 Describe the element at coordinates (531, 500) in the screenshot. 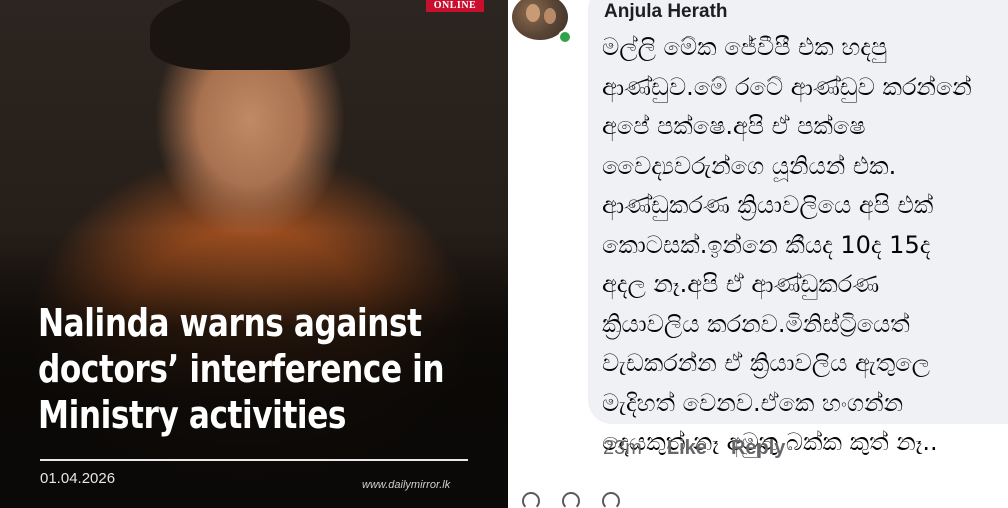

I see `thumbs-up-icon` at that location.